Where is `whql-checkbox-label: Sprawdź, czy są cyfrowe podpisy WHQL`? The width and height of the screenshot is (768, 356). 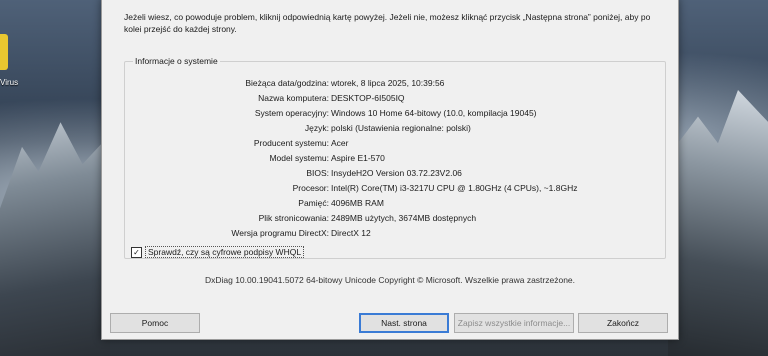
whql-checkbox-label: Sprawdź, czy są cyfrowe podpisy WHQL is located at coordinates (225, 252).